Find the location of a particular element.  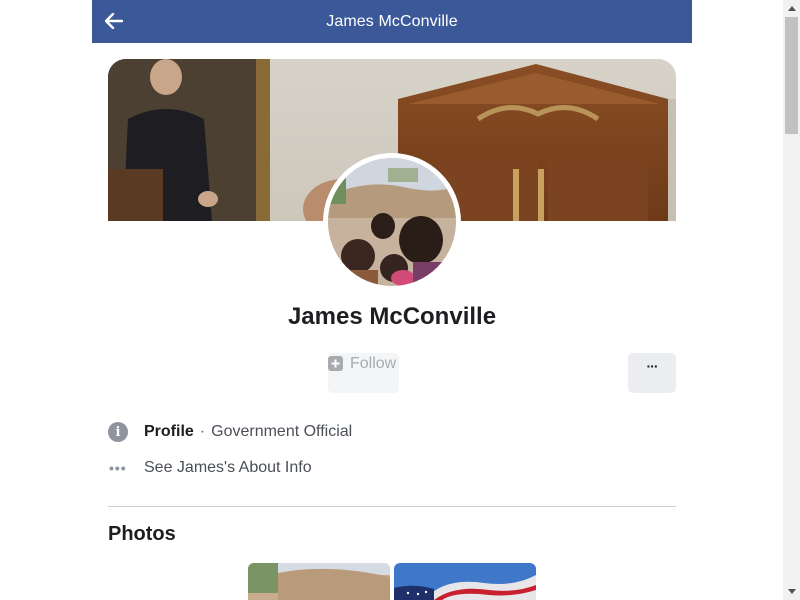

about-info-link: ••• See James's About Info is located at coordinates (392, 468).